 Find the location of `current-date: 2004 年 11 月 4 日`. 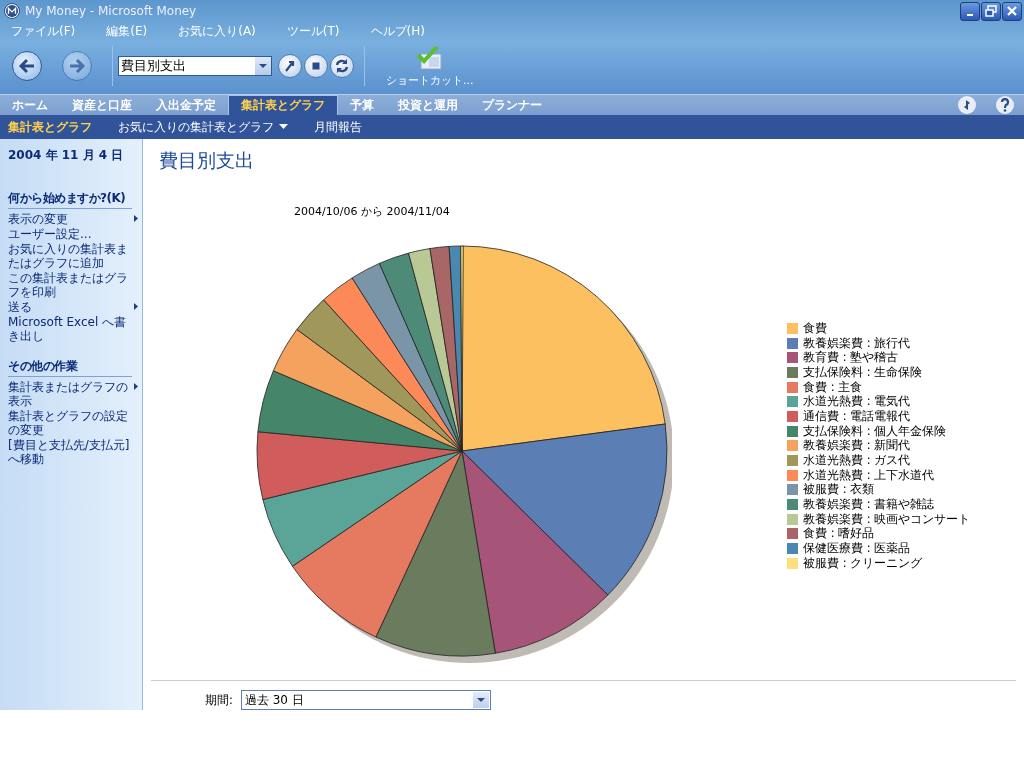

current-date: 2004 年 11 月 4 日 is located at coordinates (66, 155).